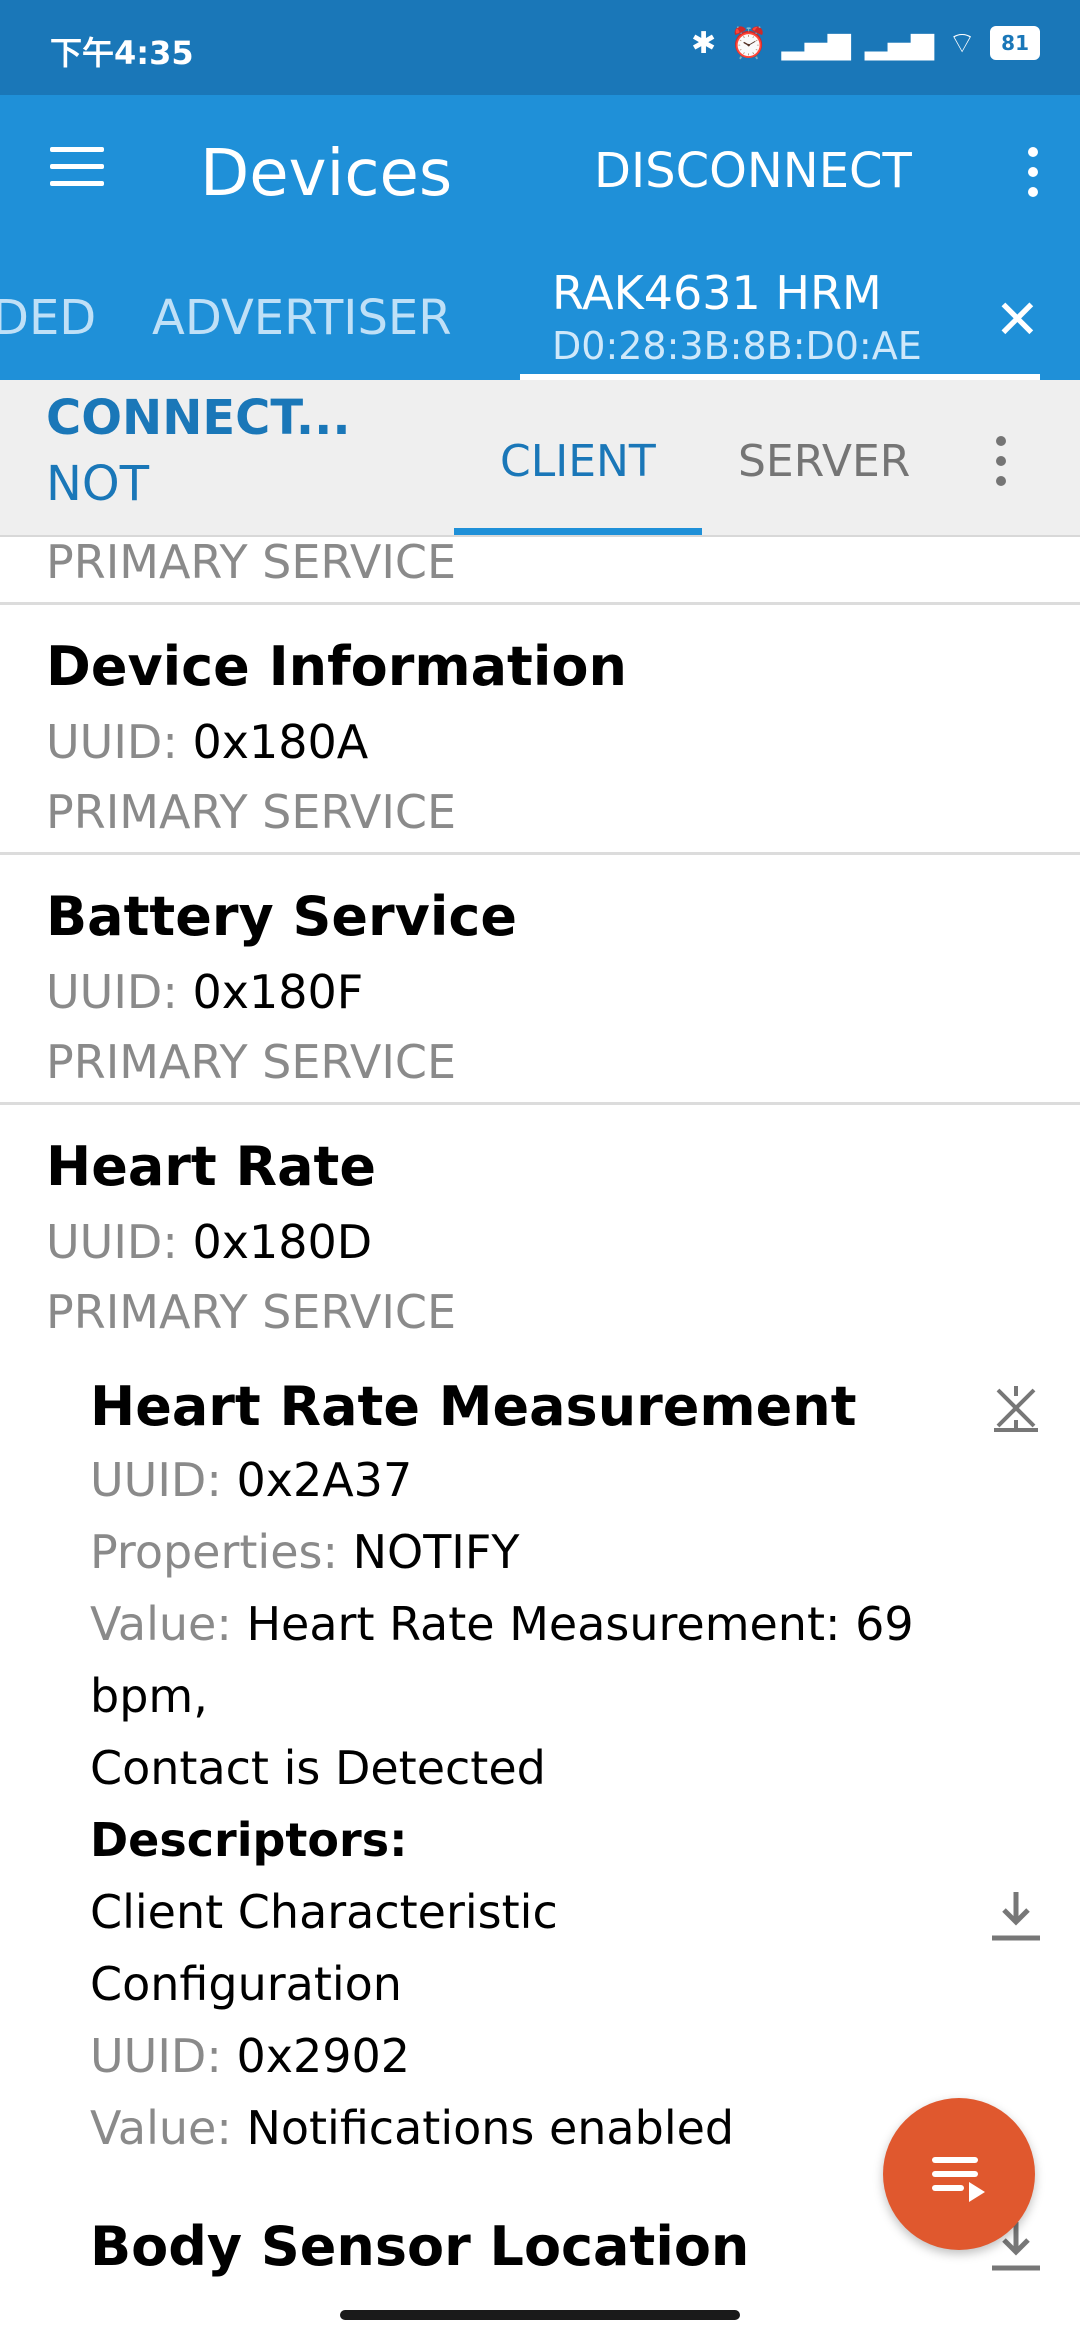 The image size is (1080, 2340). Describe the element at coordinates (98, 484) in the screenshot. I see `connection-status-line2: NOT` at that location.